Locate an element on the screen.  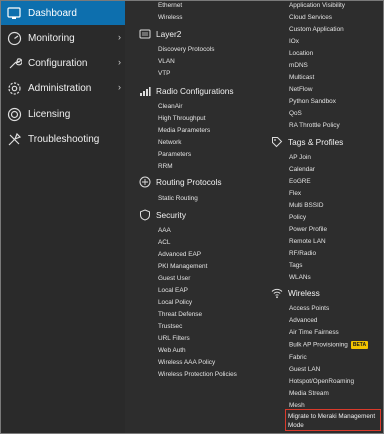
highlight-line-1: Migrate to Meraki Management is located at coordinates (332, 416).